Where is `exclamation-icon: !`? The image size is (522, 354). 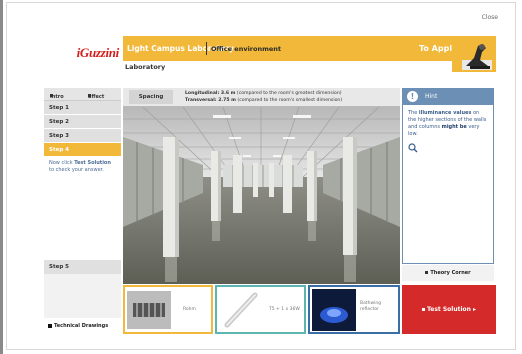
exclamation-icon: ! is located at coordinates (412, 96).